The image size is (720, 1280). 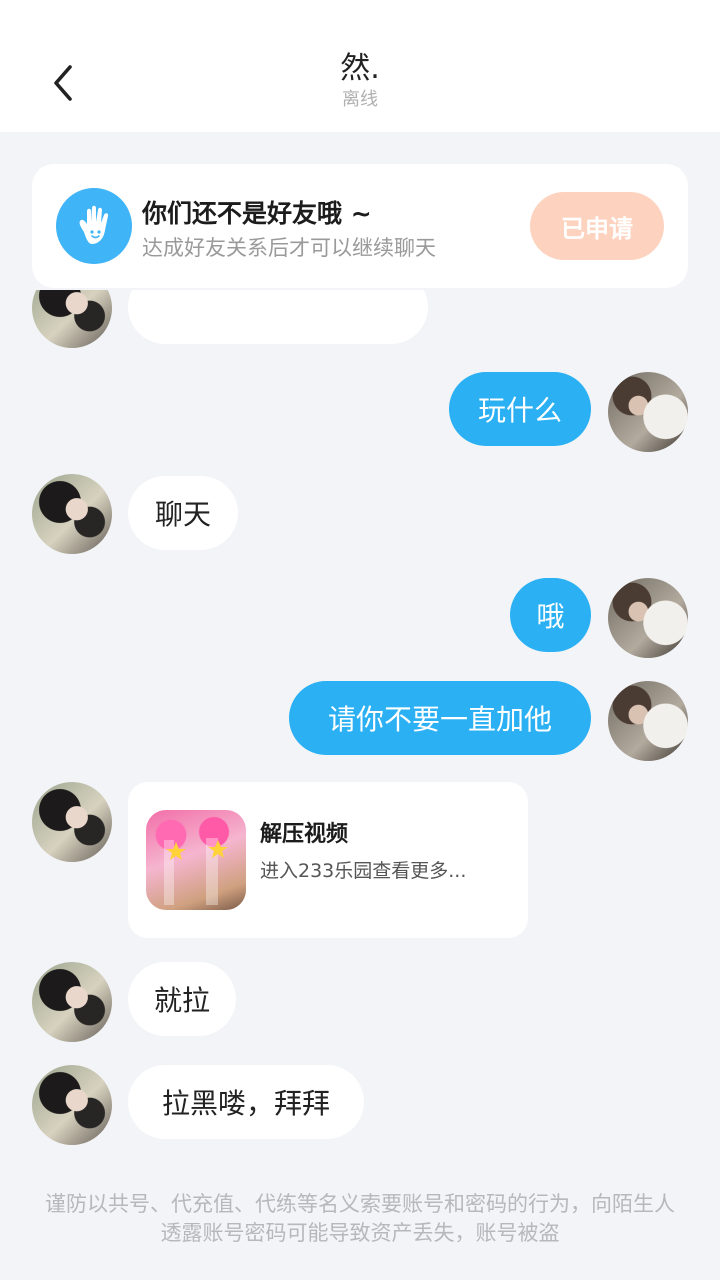 What do you see at coordinates (289, 248) in the screenshot?
I see `notice-subtitle: 达成好友关系后才可以继续聊天` at bounding box center [289, 248].